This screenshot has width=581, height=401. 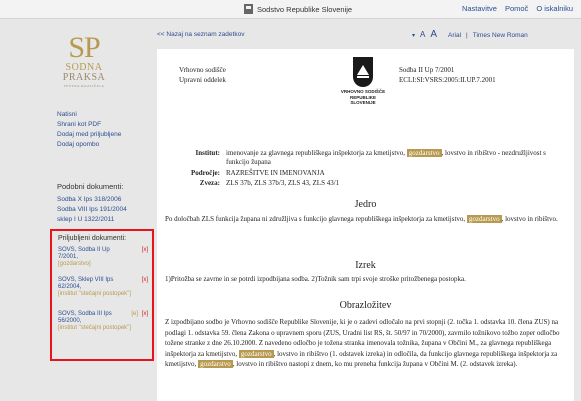 What do you see at coordinates (365, 204) in the screenshot?
I see `jedro-heading: Jedro` at bounding box center [365, 204].